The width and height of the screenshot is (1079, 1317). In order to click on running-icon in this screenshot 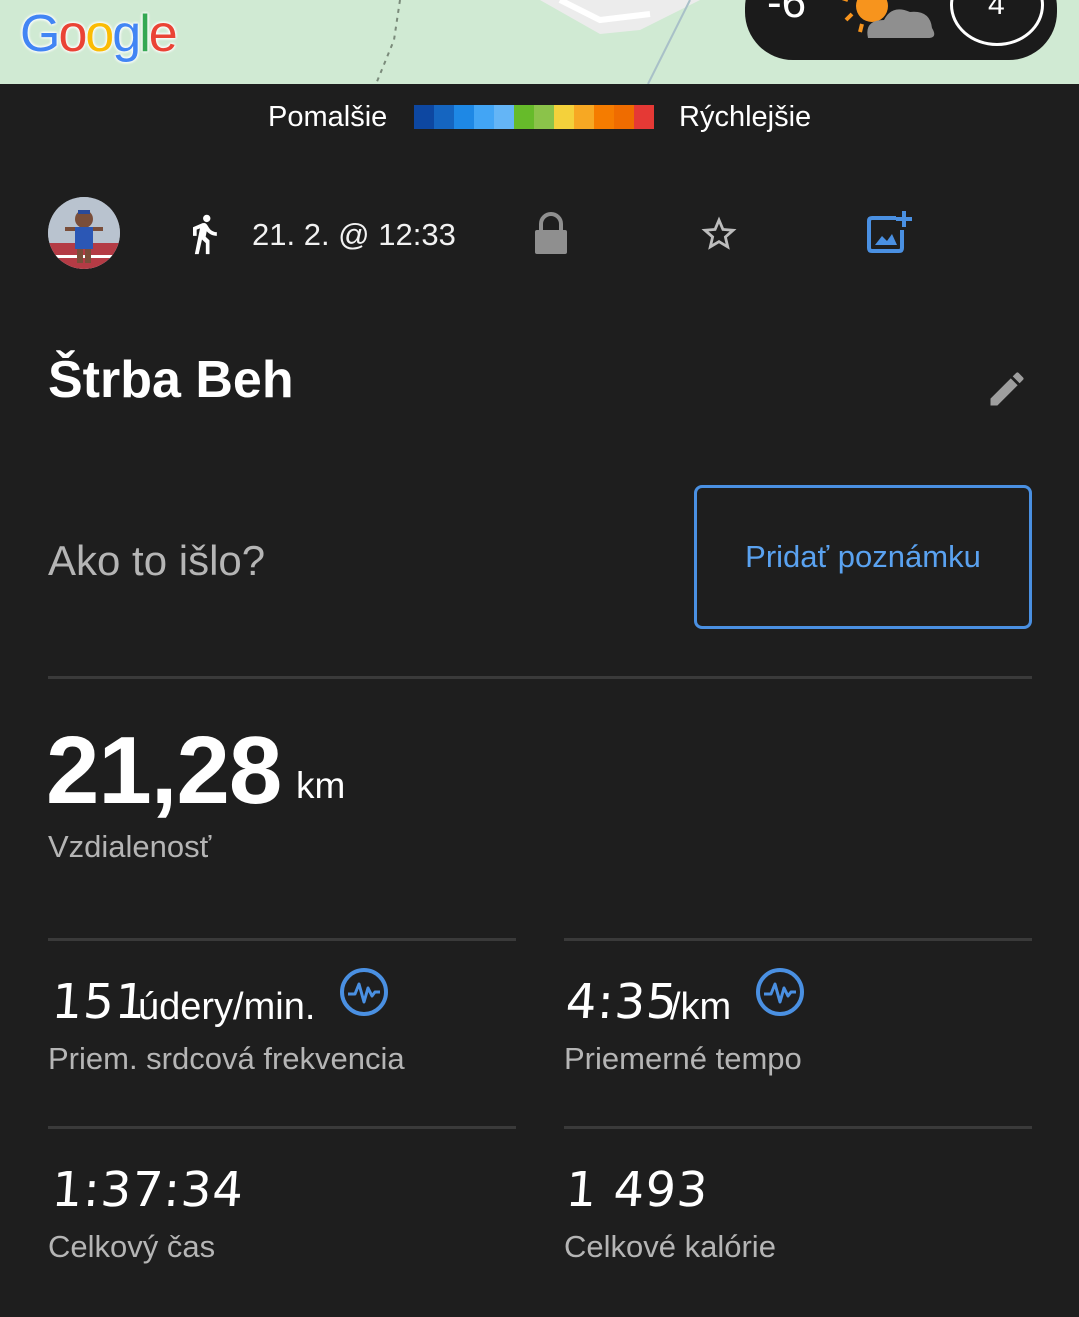, I will do `click(205, 234)`.